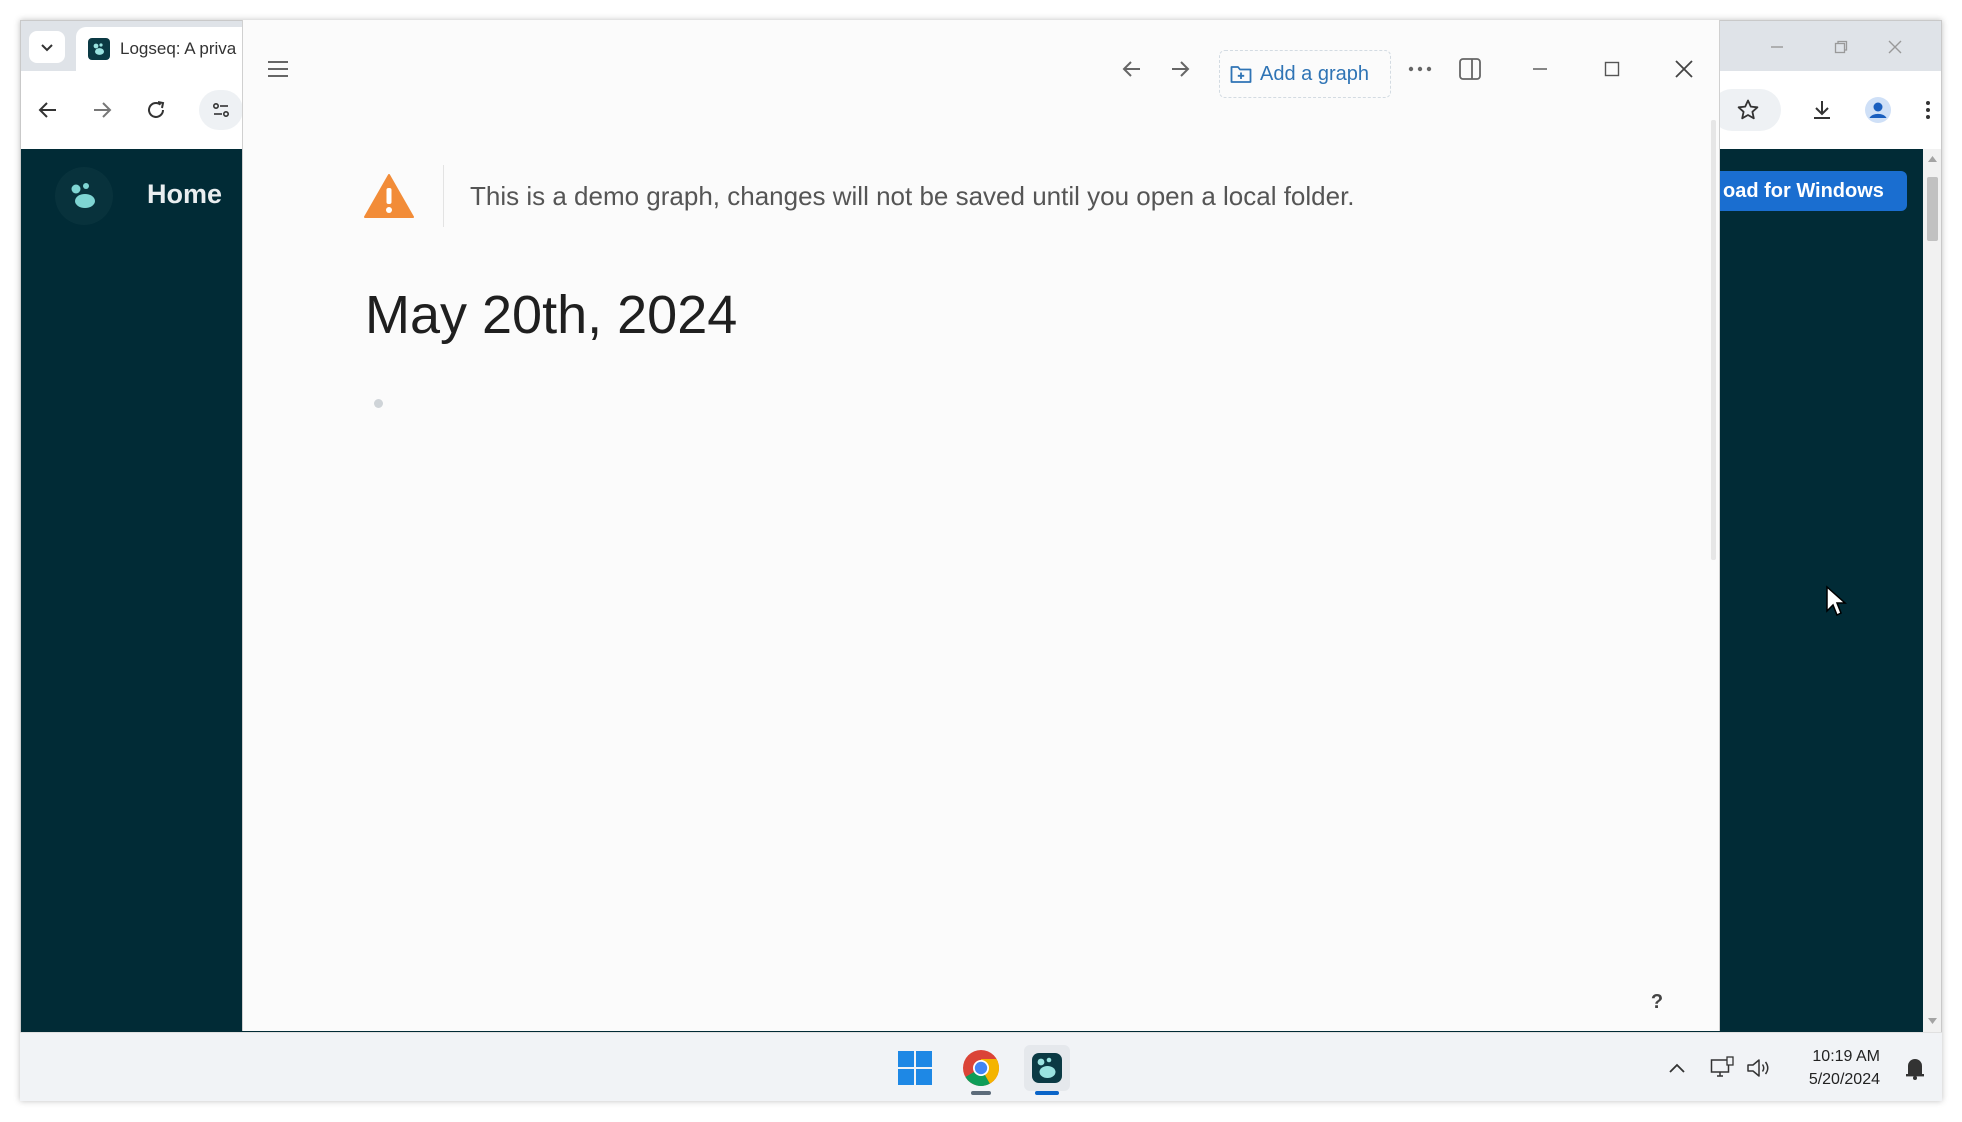  Describe the element at coordinates (1804, 191) in the screenshot. I see `download-for-windows-button: oad for Windows` at that location.